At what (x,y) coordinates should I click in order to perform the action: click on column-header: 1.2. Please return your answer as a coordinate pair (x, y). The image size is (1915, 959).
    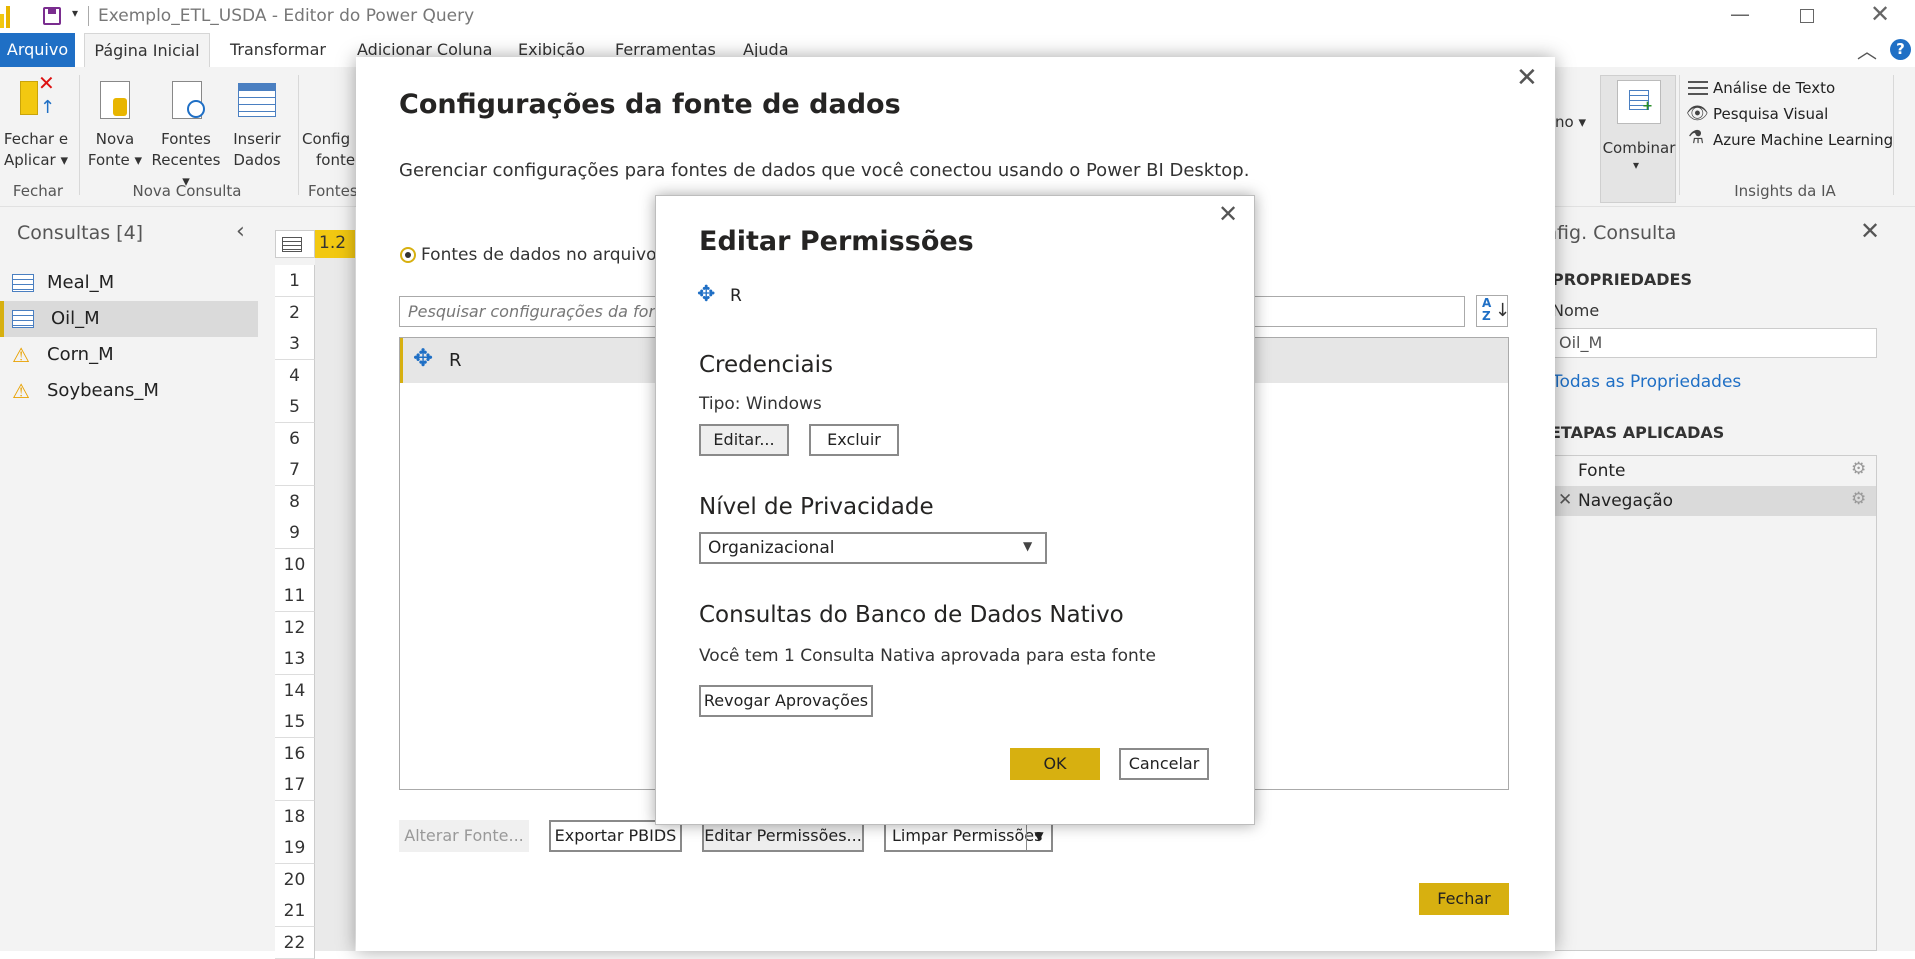
    Looking at the image, I should click on (335, 244).